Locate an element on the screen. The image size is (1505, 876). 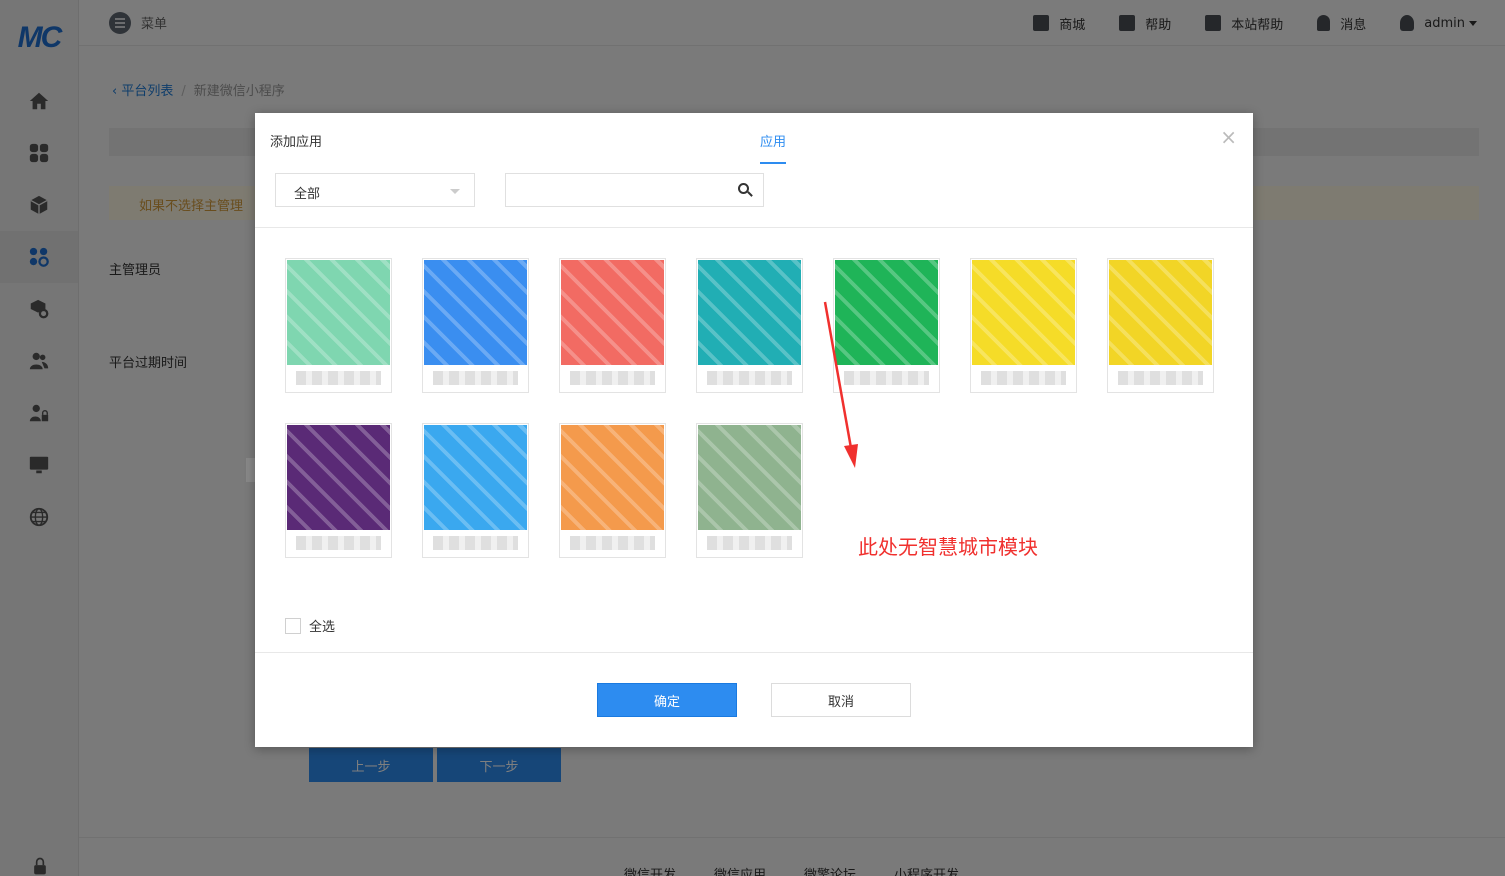
tab-apps: 应用 is located at coordinates (773, 147).